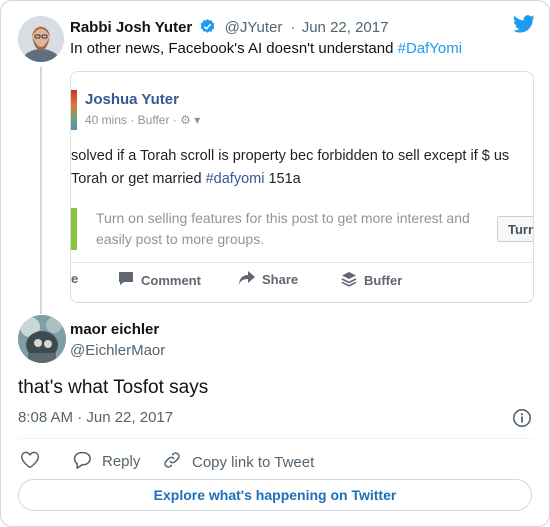  I want to click on reply-timestamp: 8:08 AM · Jun 22, 2017, so click(95, 417).